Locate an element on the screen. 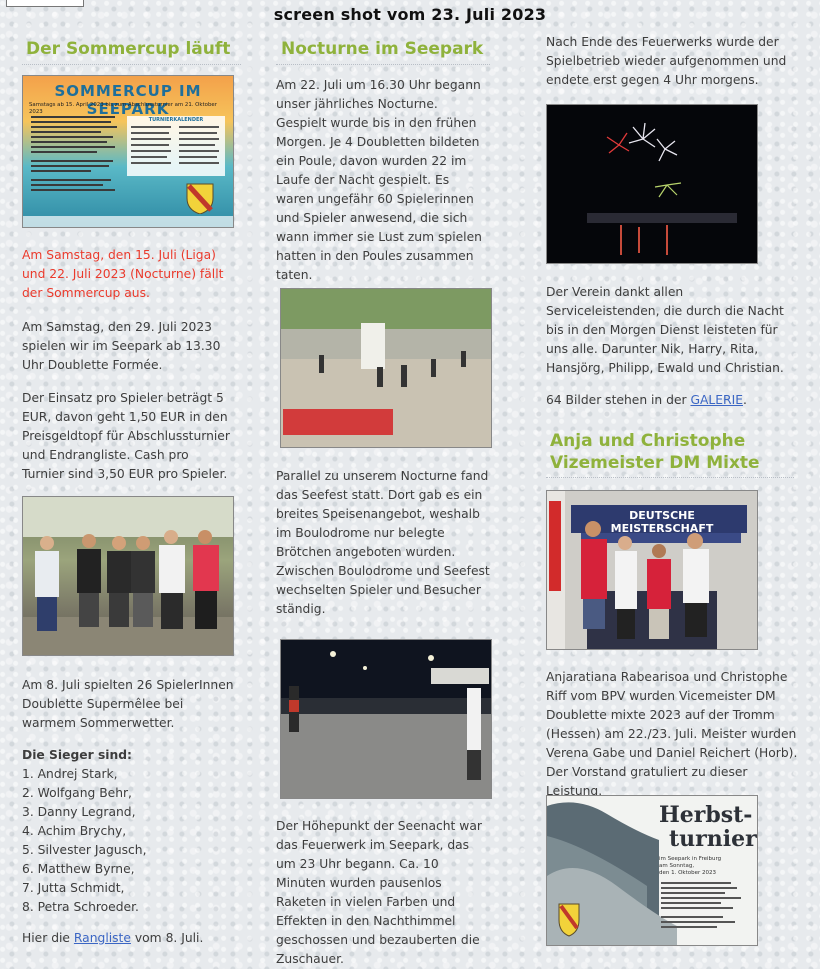  ranking-suffix: vom 8. Juli. is located at coordinates (169, 938).